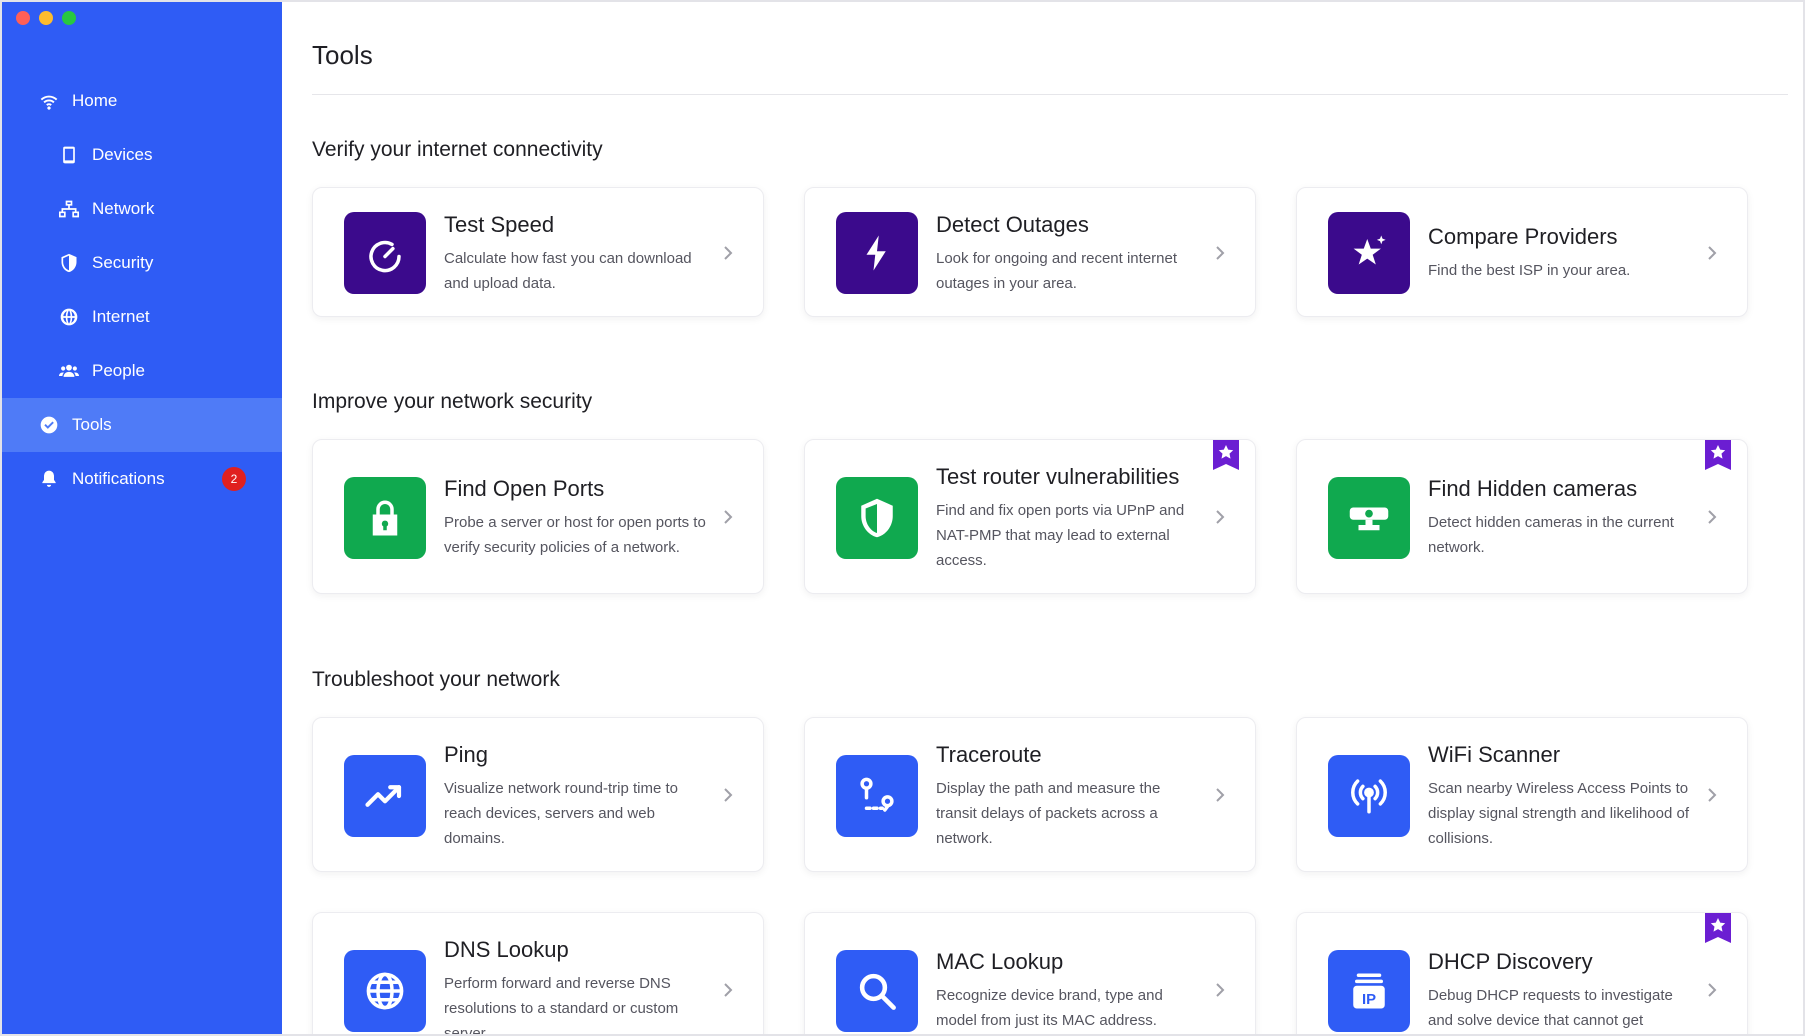 This screenshot has width=1805, height=1036. What do you see at coordinates (989, 754) in the screenshot?
I see `card-title: Traceroute` at bounding box center [989, 754].